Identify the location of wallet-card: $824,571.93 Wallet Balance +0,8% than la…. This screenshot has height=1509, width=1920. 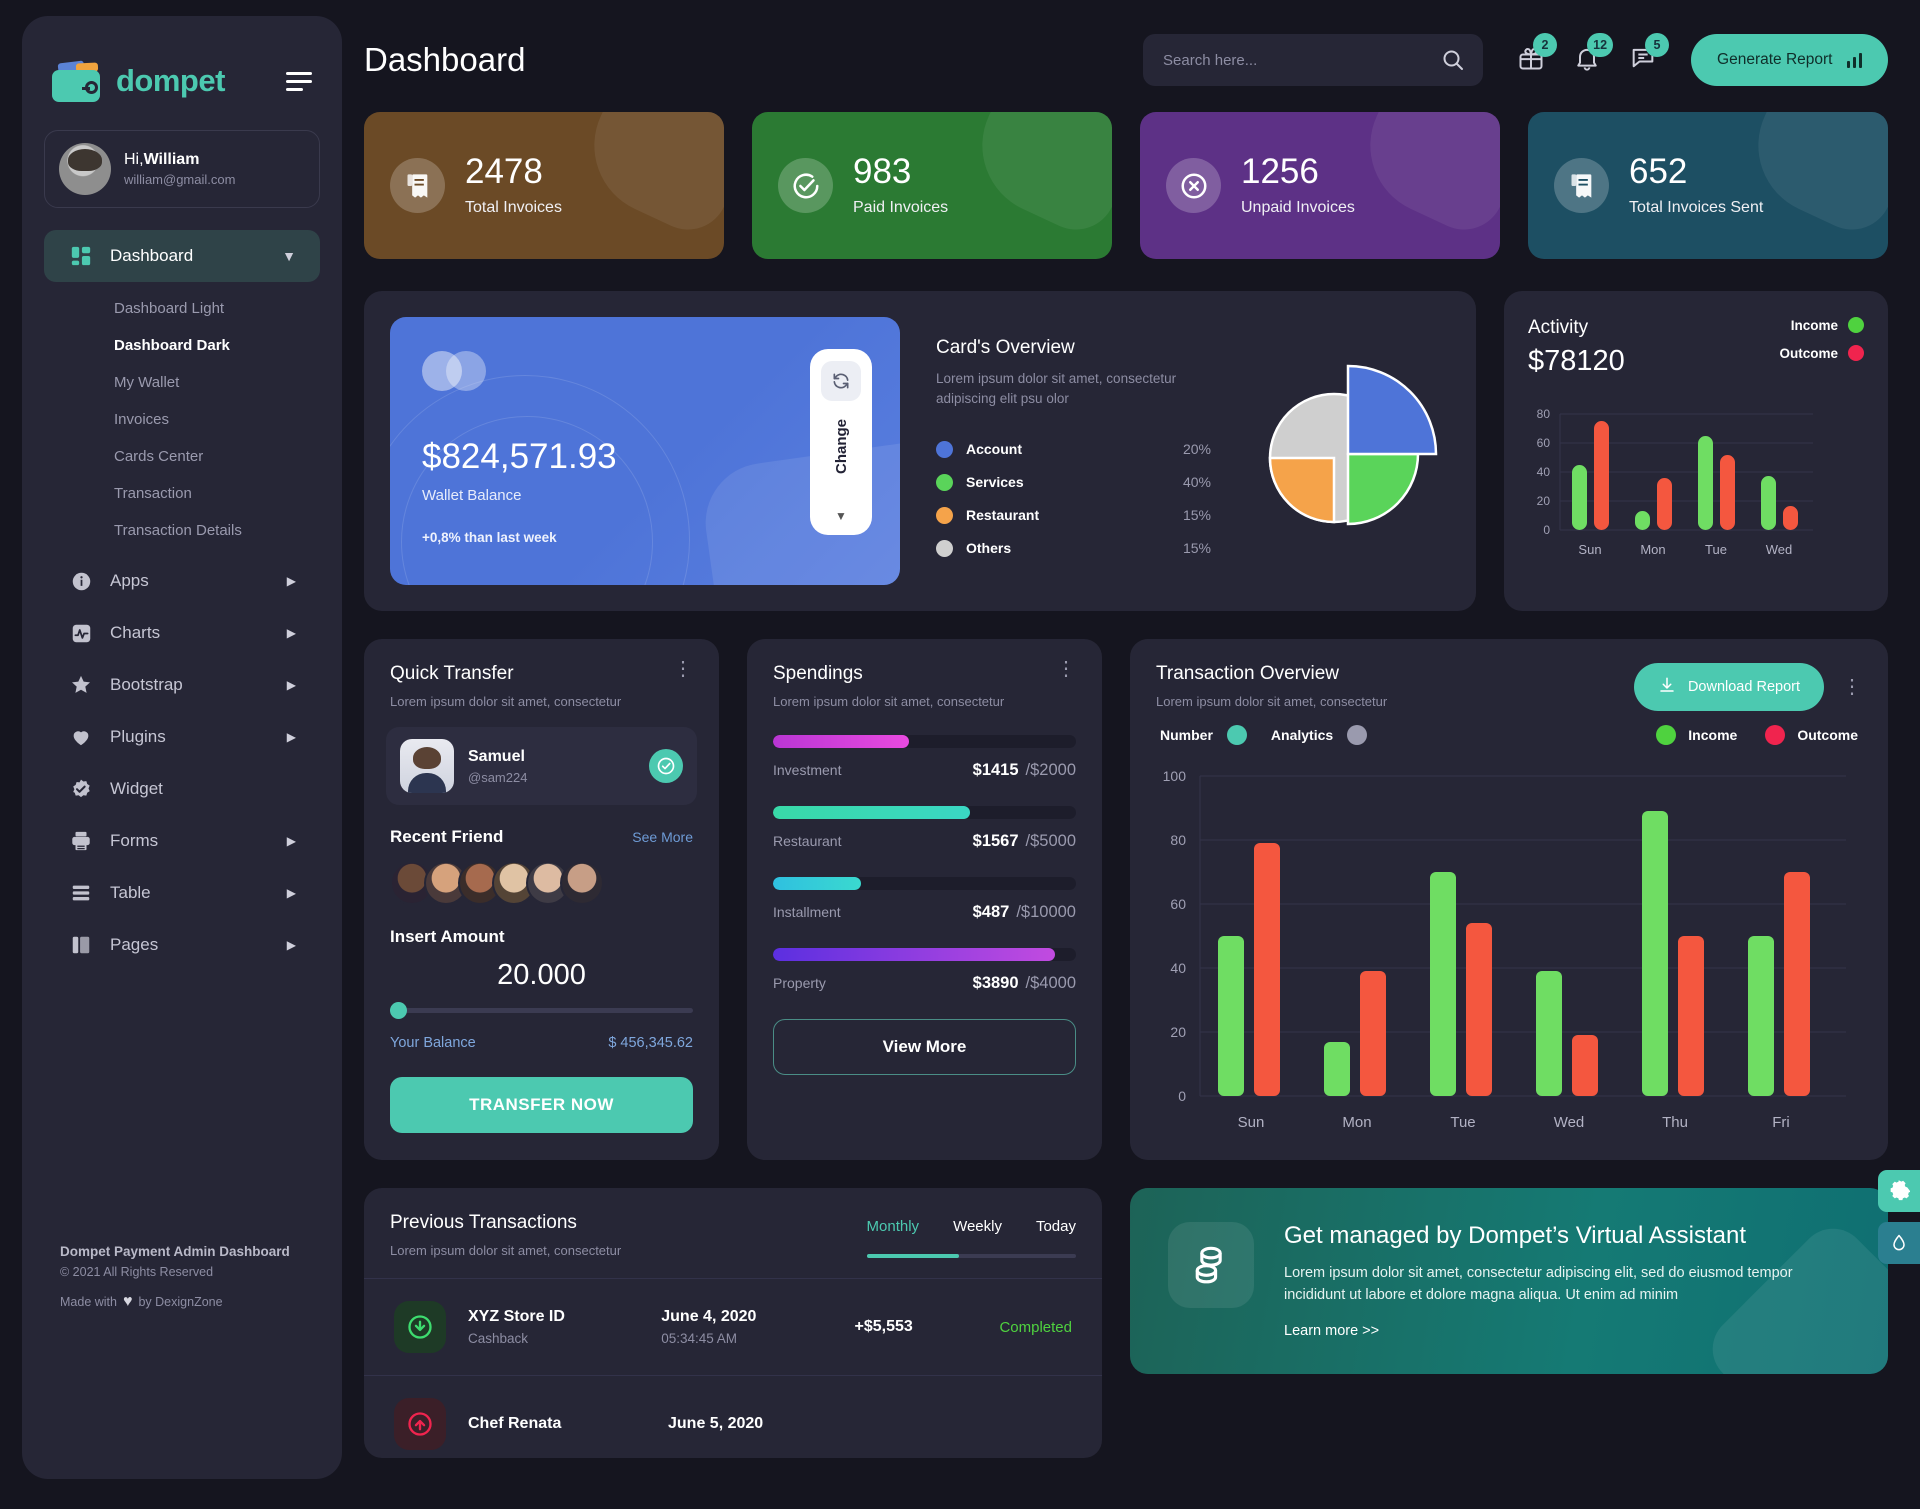
(645, 451).